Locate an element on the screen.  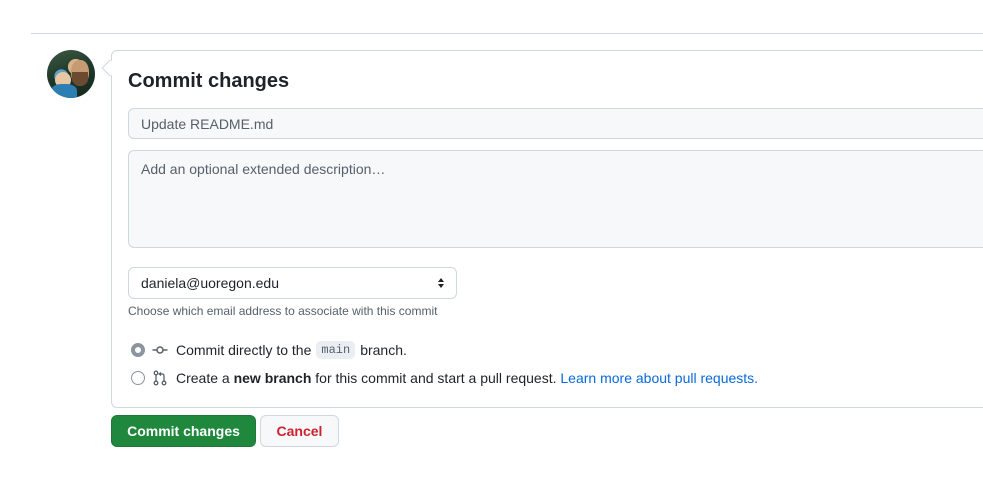
avatar-beard is located at coordinates (80, 79).